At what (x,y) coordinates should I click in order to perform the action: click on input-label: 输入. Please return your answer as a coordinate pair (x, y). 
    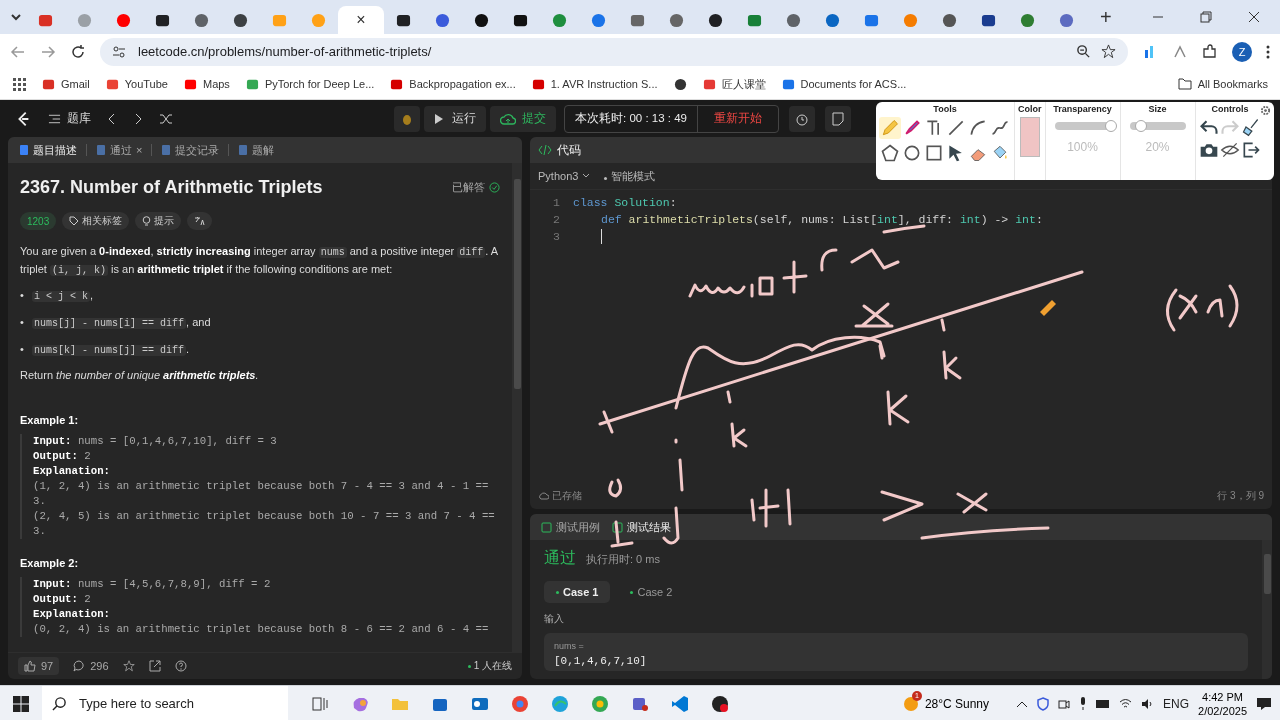
    Looking at the image, I should click on (554, 619).